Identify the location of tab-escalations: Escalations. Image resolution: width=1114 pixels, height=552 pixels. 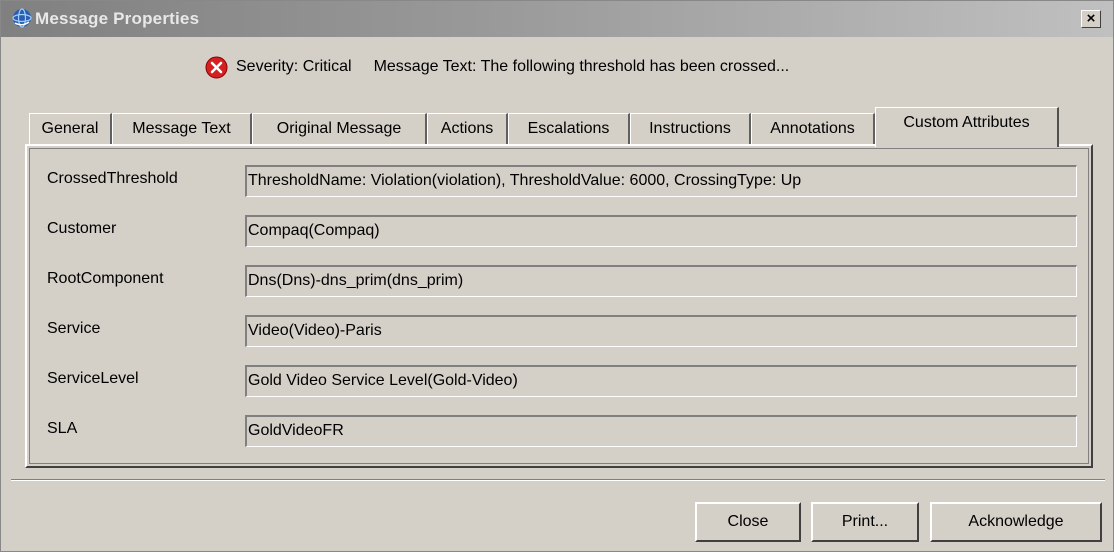
(569, 129).